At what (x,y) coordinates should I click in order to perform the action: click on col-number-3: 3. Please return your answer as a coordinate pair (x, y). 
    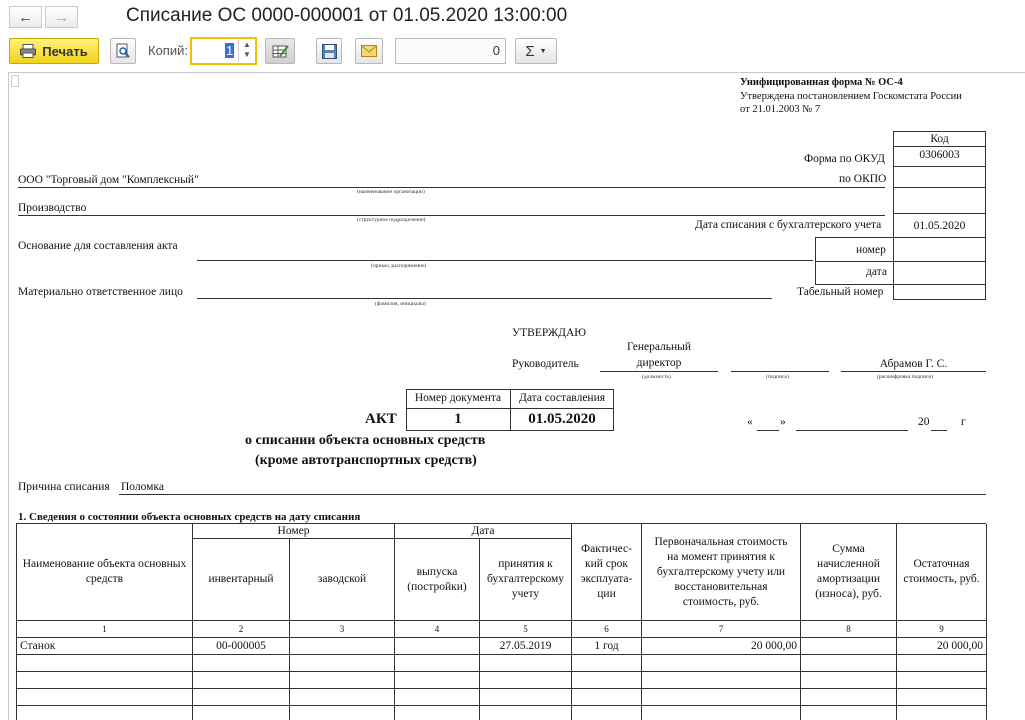
    Looking at the image, I should click on (342, 629).